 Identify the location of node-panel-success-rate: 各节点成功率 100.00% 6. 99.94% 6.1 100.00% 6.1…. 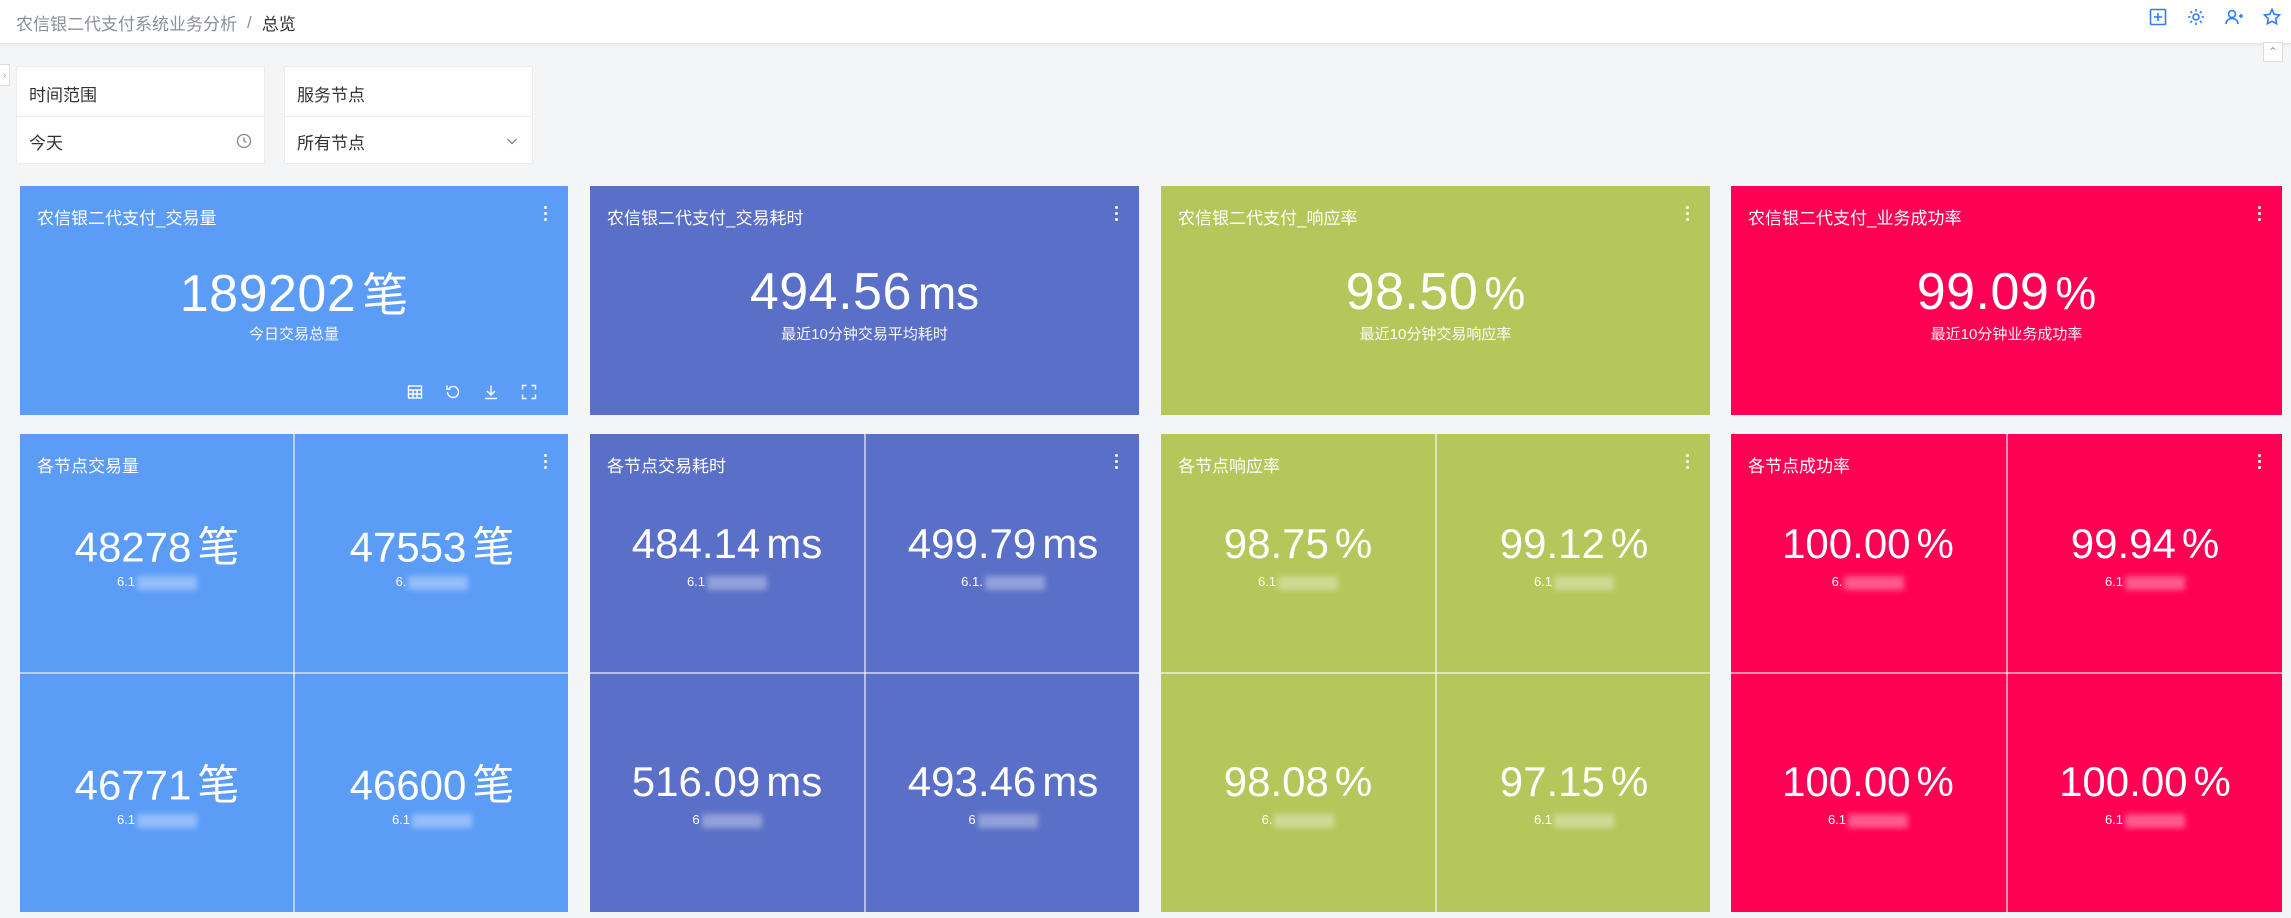
(2006, 673).